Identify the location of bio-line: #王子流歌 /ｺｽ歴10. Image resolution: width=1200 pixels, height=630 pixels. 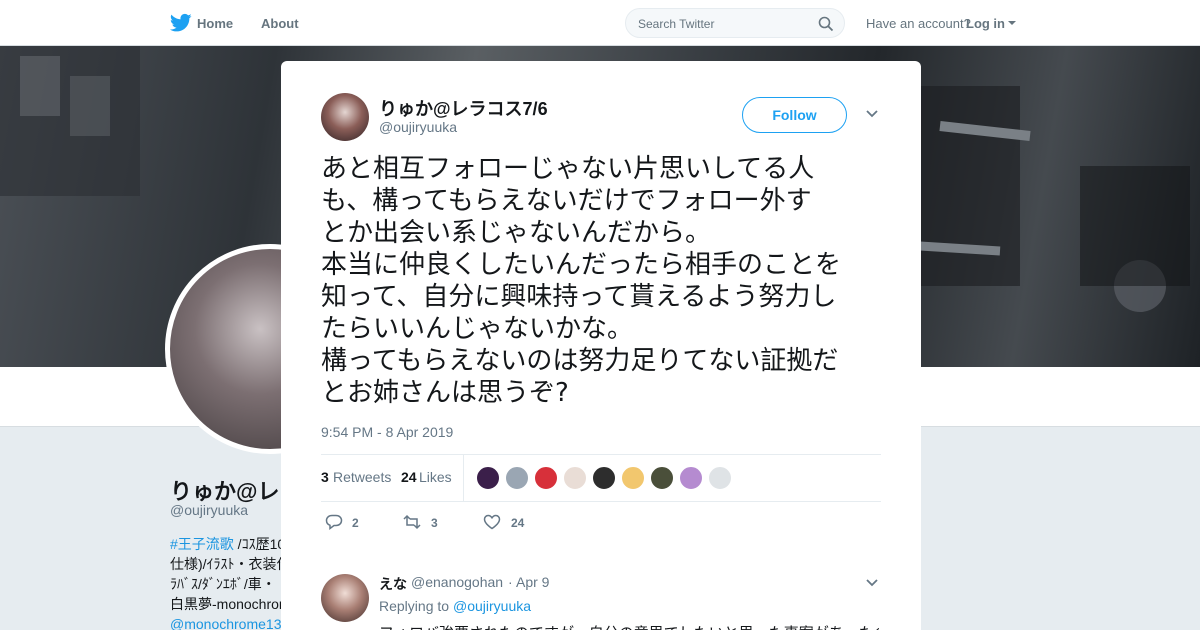
(230, 544).